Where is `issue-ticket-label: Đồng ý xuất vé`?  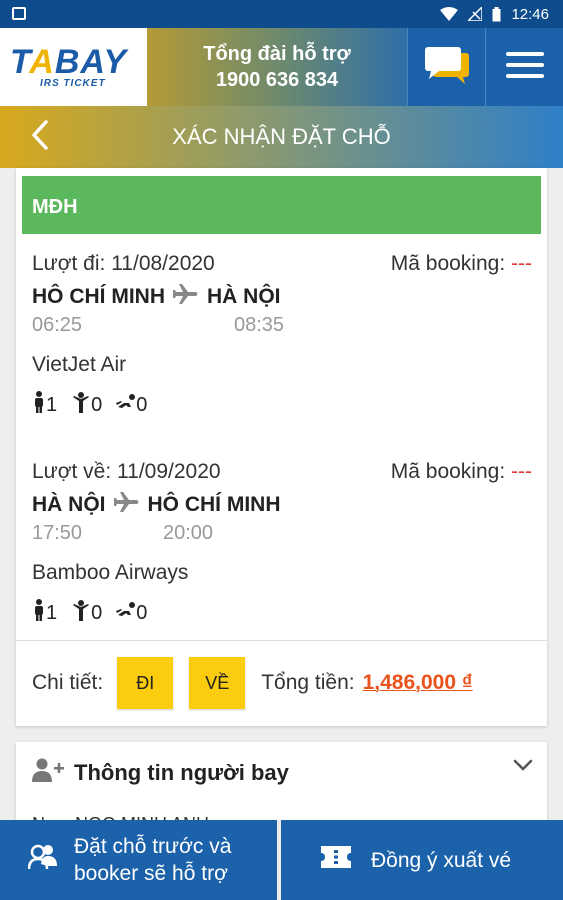
issue-ticket-label: Đồng ý xuất vé is located at coordinates (441, 860).